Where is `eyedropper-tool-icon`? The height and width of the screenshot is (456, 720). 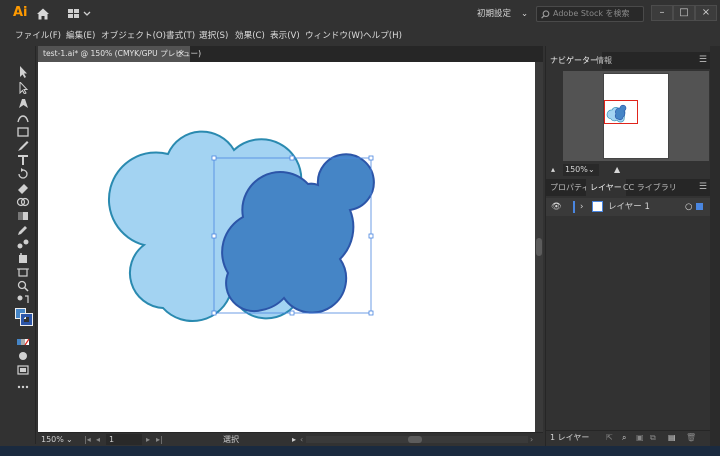
eyedropper-tool-icon is located at coordinates (23, 230).